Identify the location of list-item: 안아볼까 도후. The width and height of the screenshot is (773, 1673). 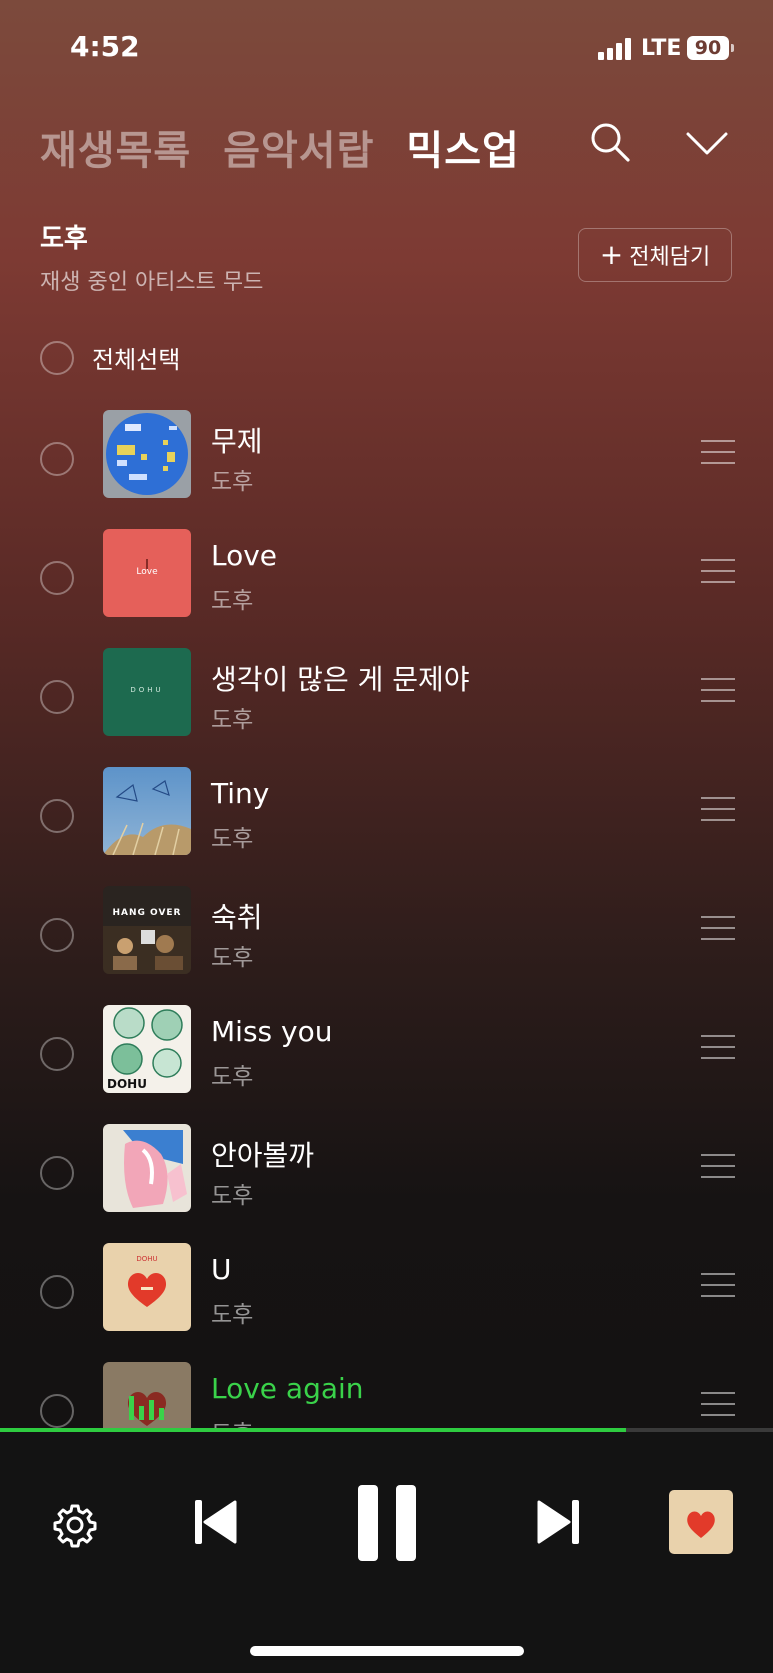
(386, 1174).